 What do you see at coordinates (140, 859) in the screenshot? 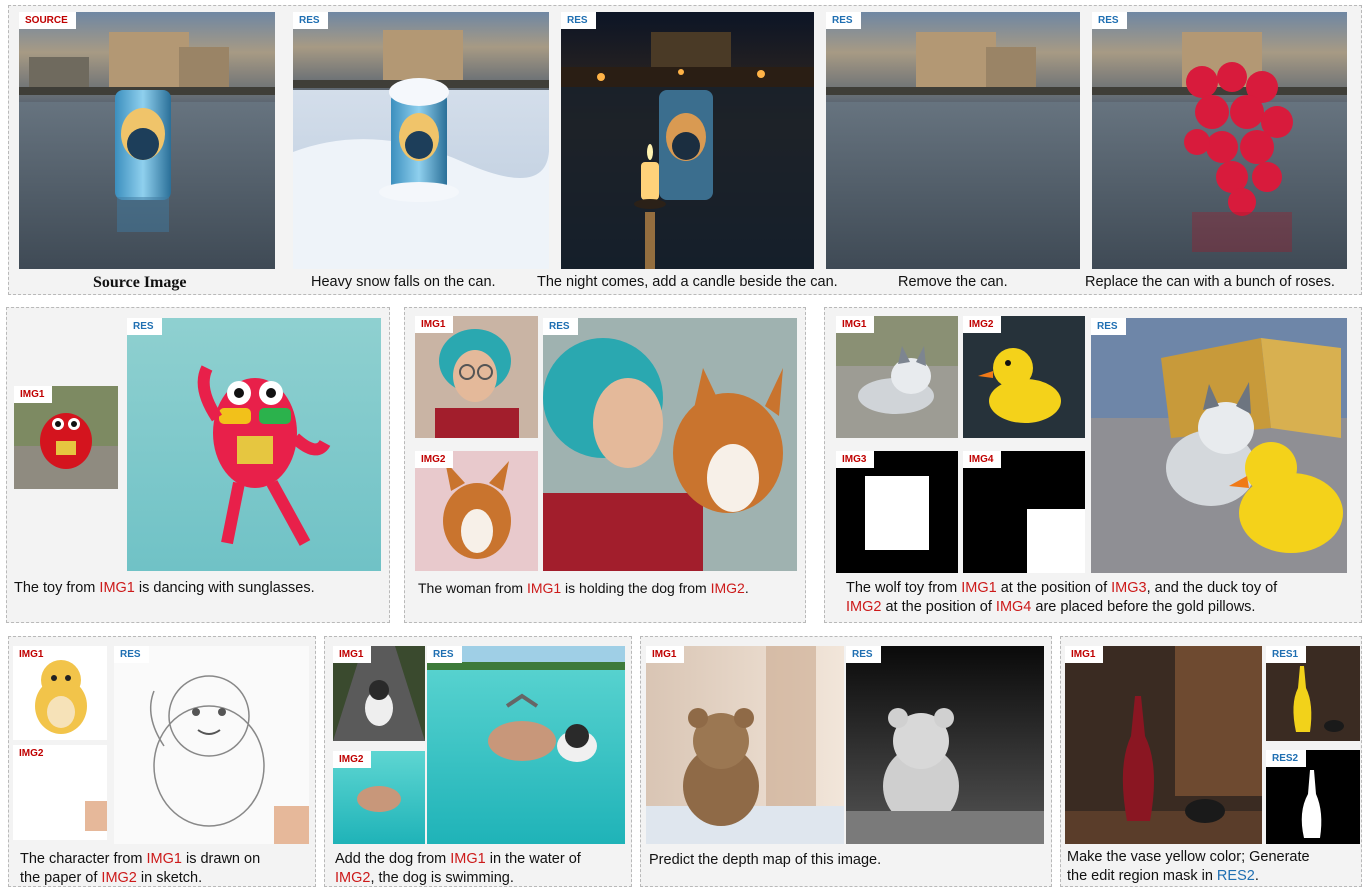
I see `caption-sketch-line1: The character from IMG1 is drawn on` at bounding box center [140, 859].